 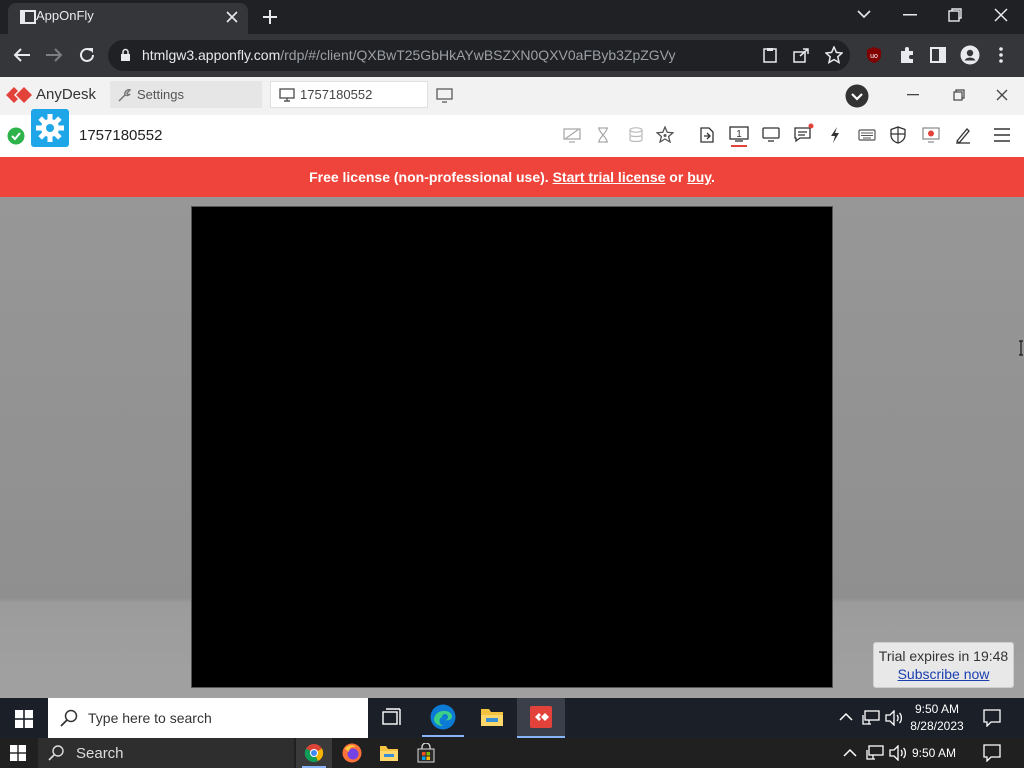 I want to click on remote-windows-start-icon, so click(x=24, y=719).